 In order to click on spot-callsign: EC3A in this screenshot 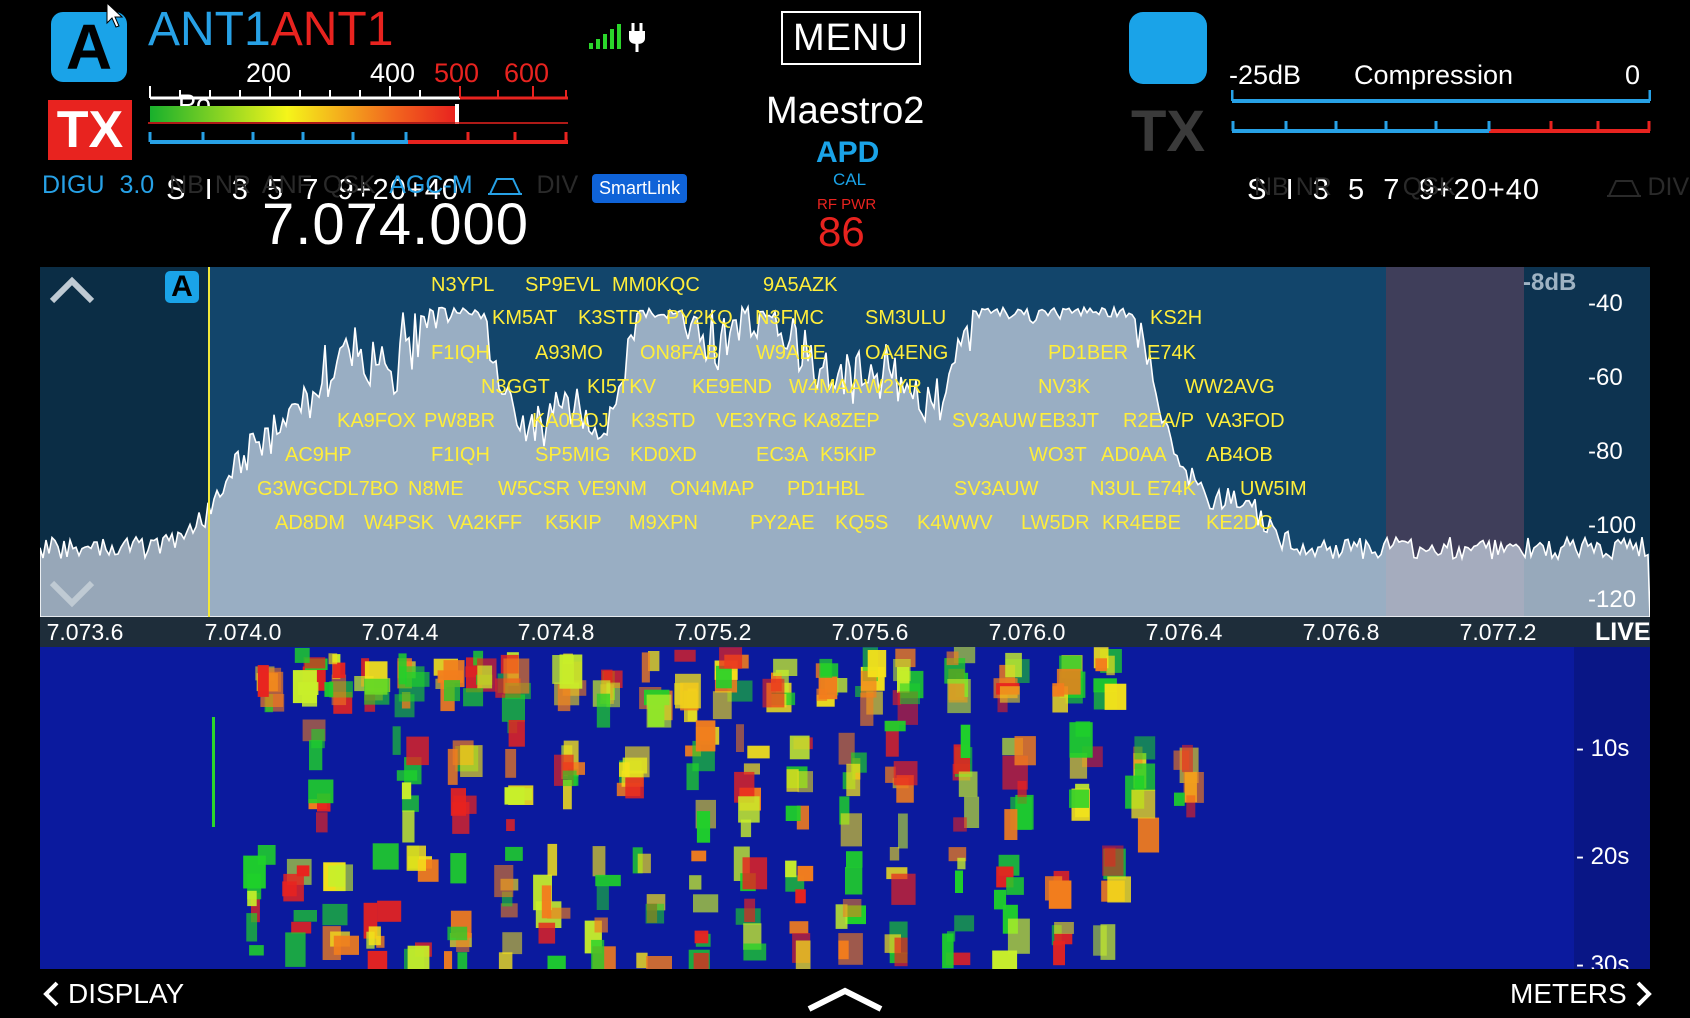, I will do `click(782, 455)`.